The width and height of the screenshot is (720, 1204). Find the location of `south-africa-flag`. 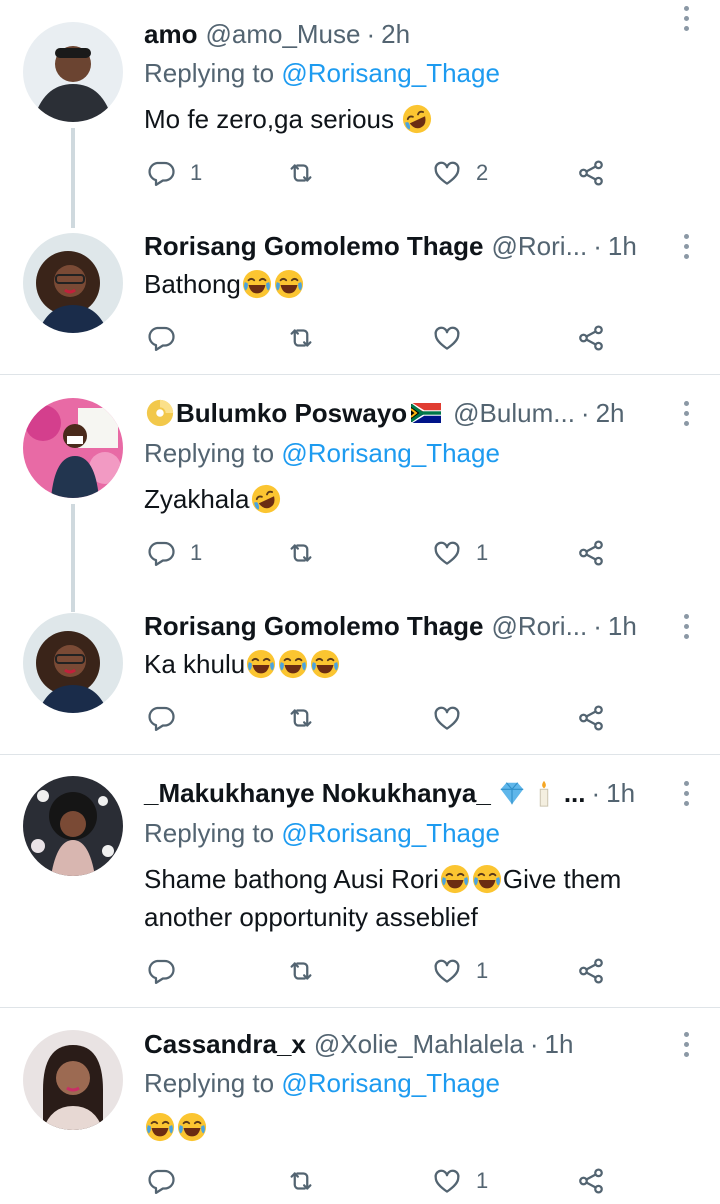

south-africa-flag is located at coordinates (426, 413).